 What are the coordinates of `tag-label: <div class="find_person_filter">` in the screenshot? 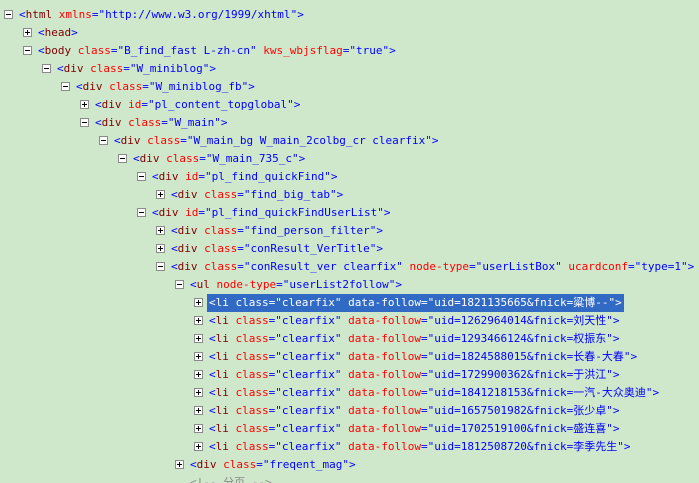 It's located at (277, 231).